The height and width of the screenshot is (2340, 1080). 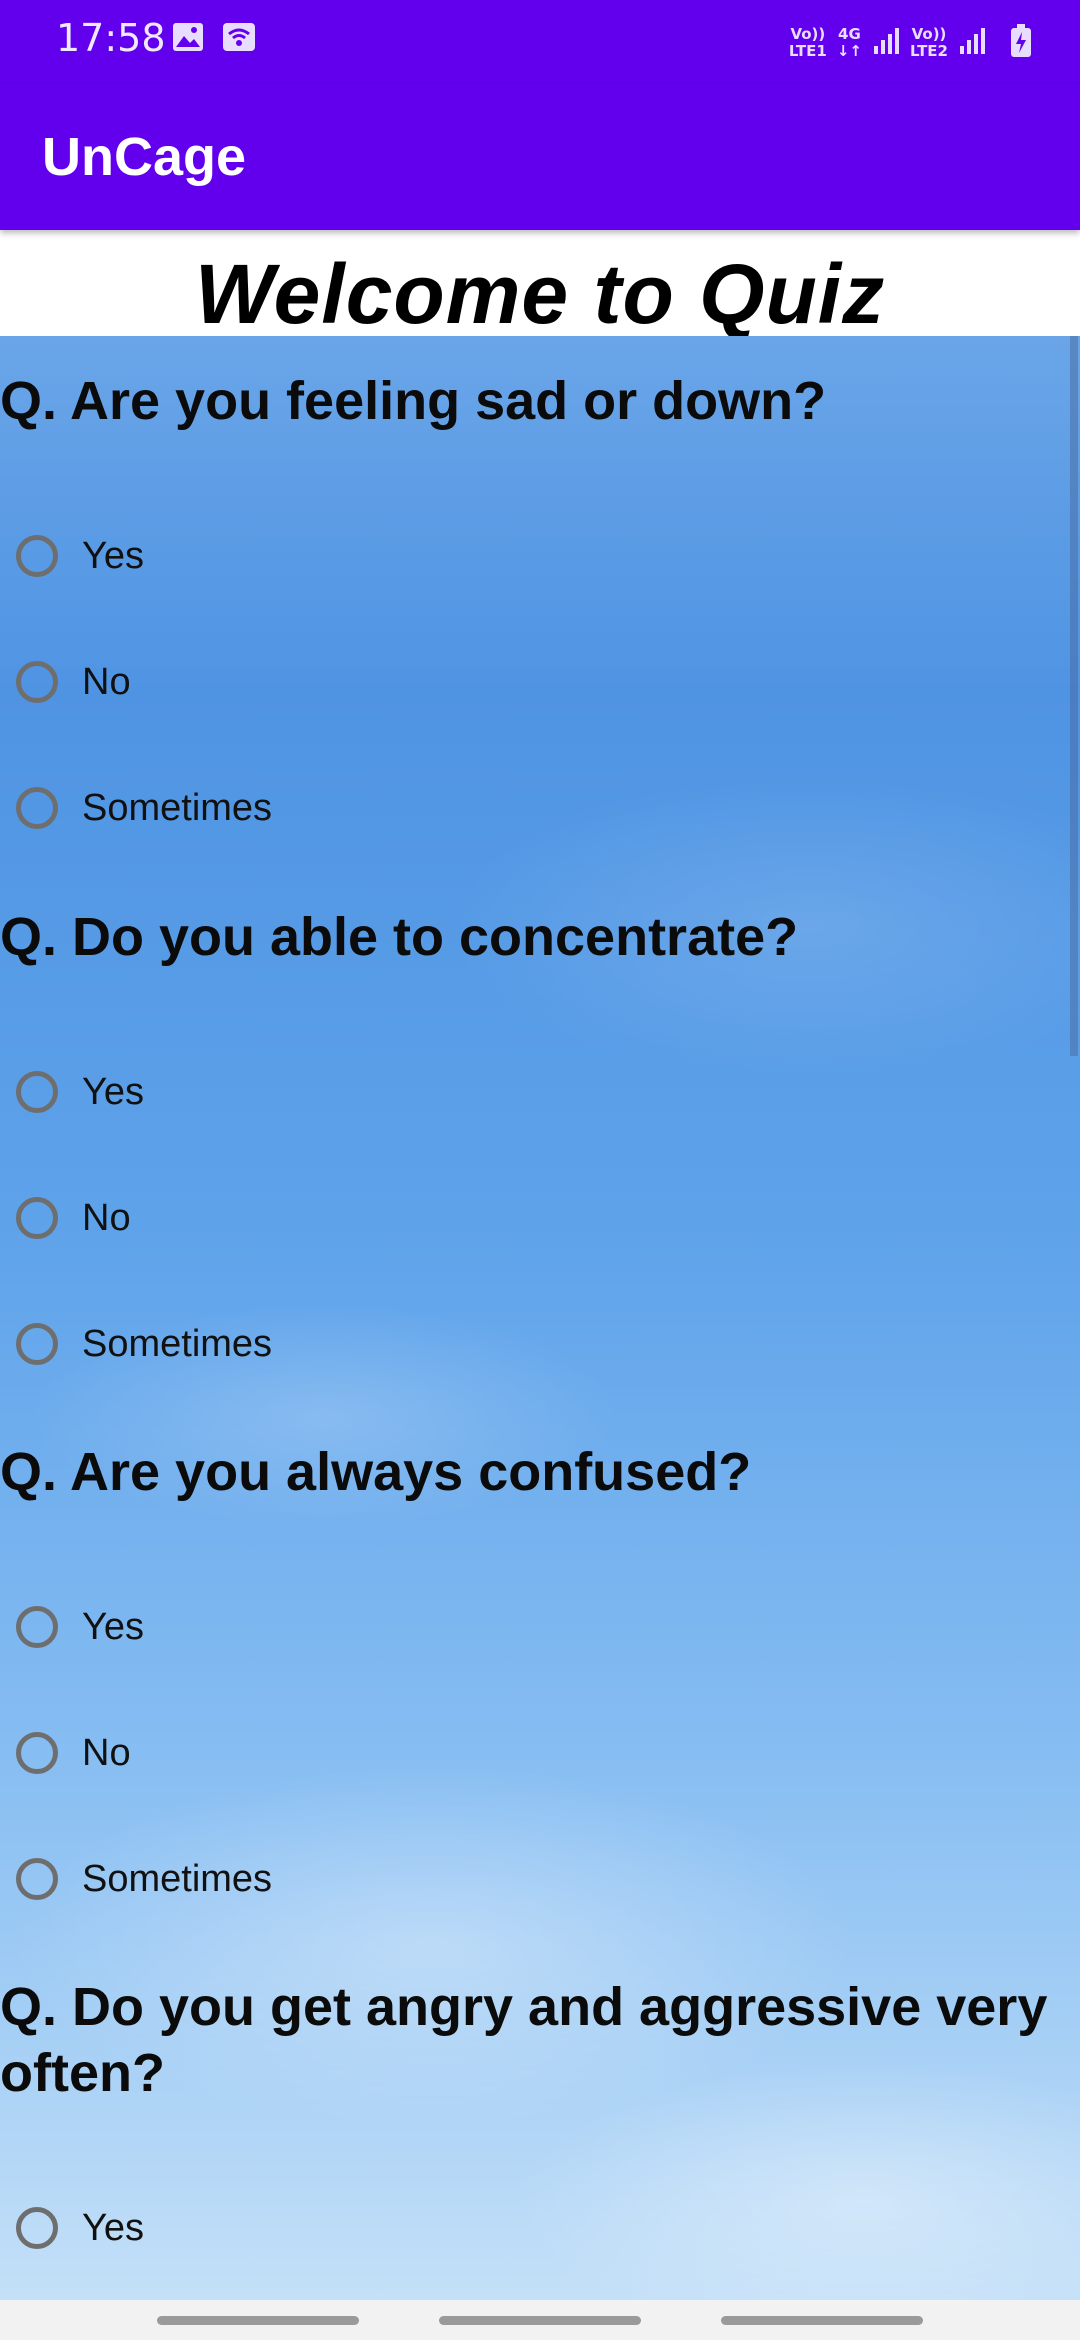 What do you see at coordinates (80, 2228) in the screenshot?
I see `q4-option-yes: Yes` at bounding box center [80, 2228].